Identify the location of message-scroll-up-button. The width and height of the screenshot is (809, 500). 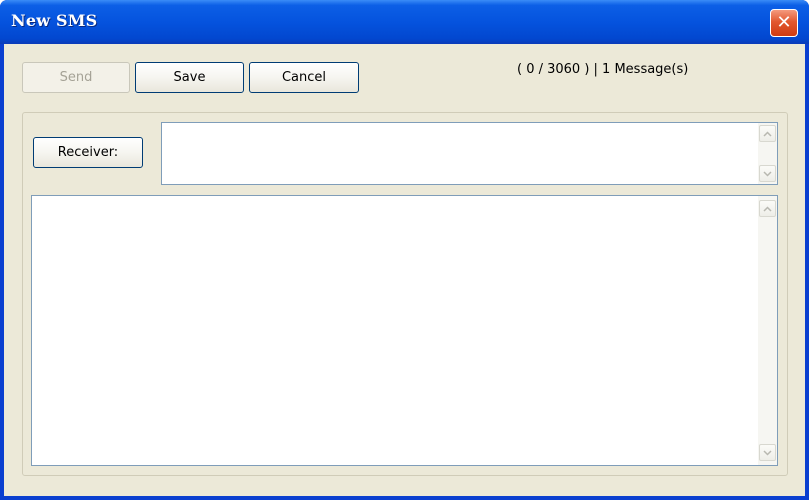
(767, 208).